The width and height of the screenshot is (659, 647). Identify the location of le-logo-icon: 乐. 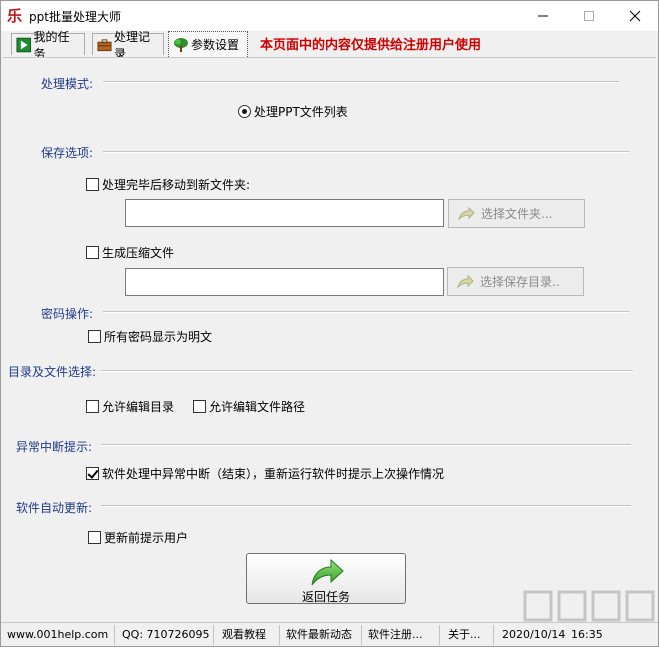
(15, 16).